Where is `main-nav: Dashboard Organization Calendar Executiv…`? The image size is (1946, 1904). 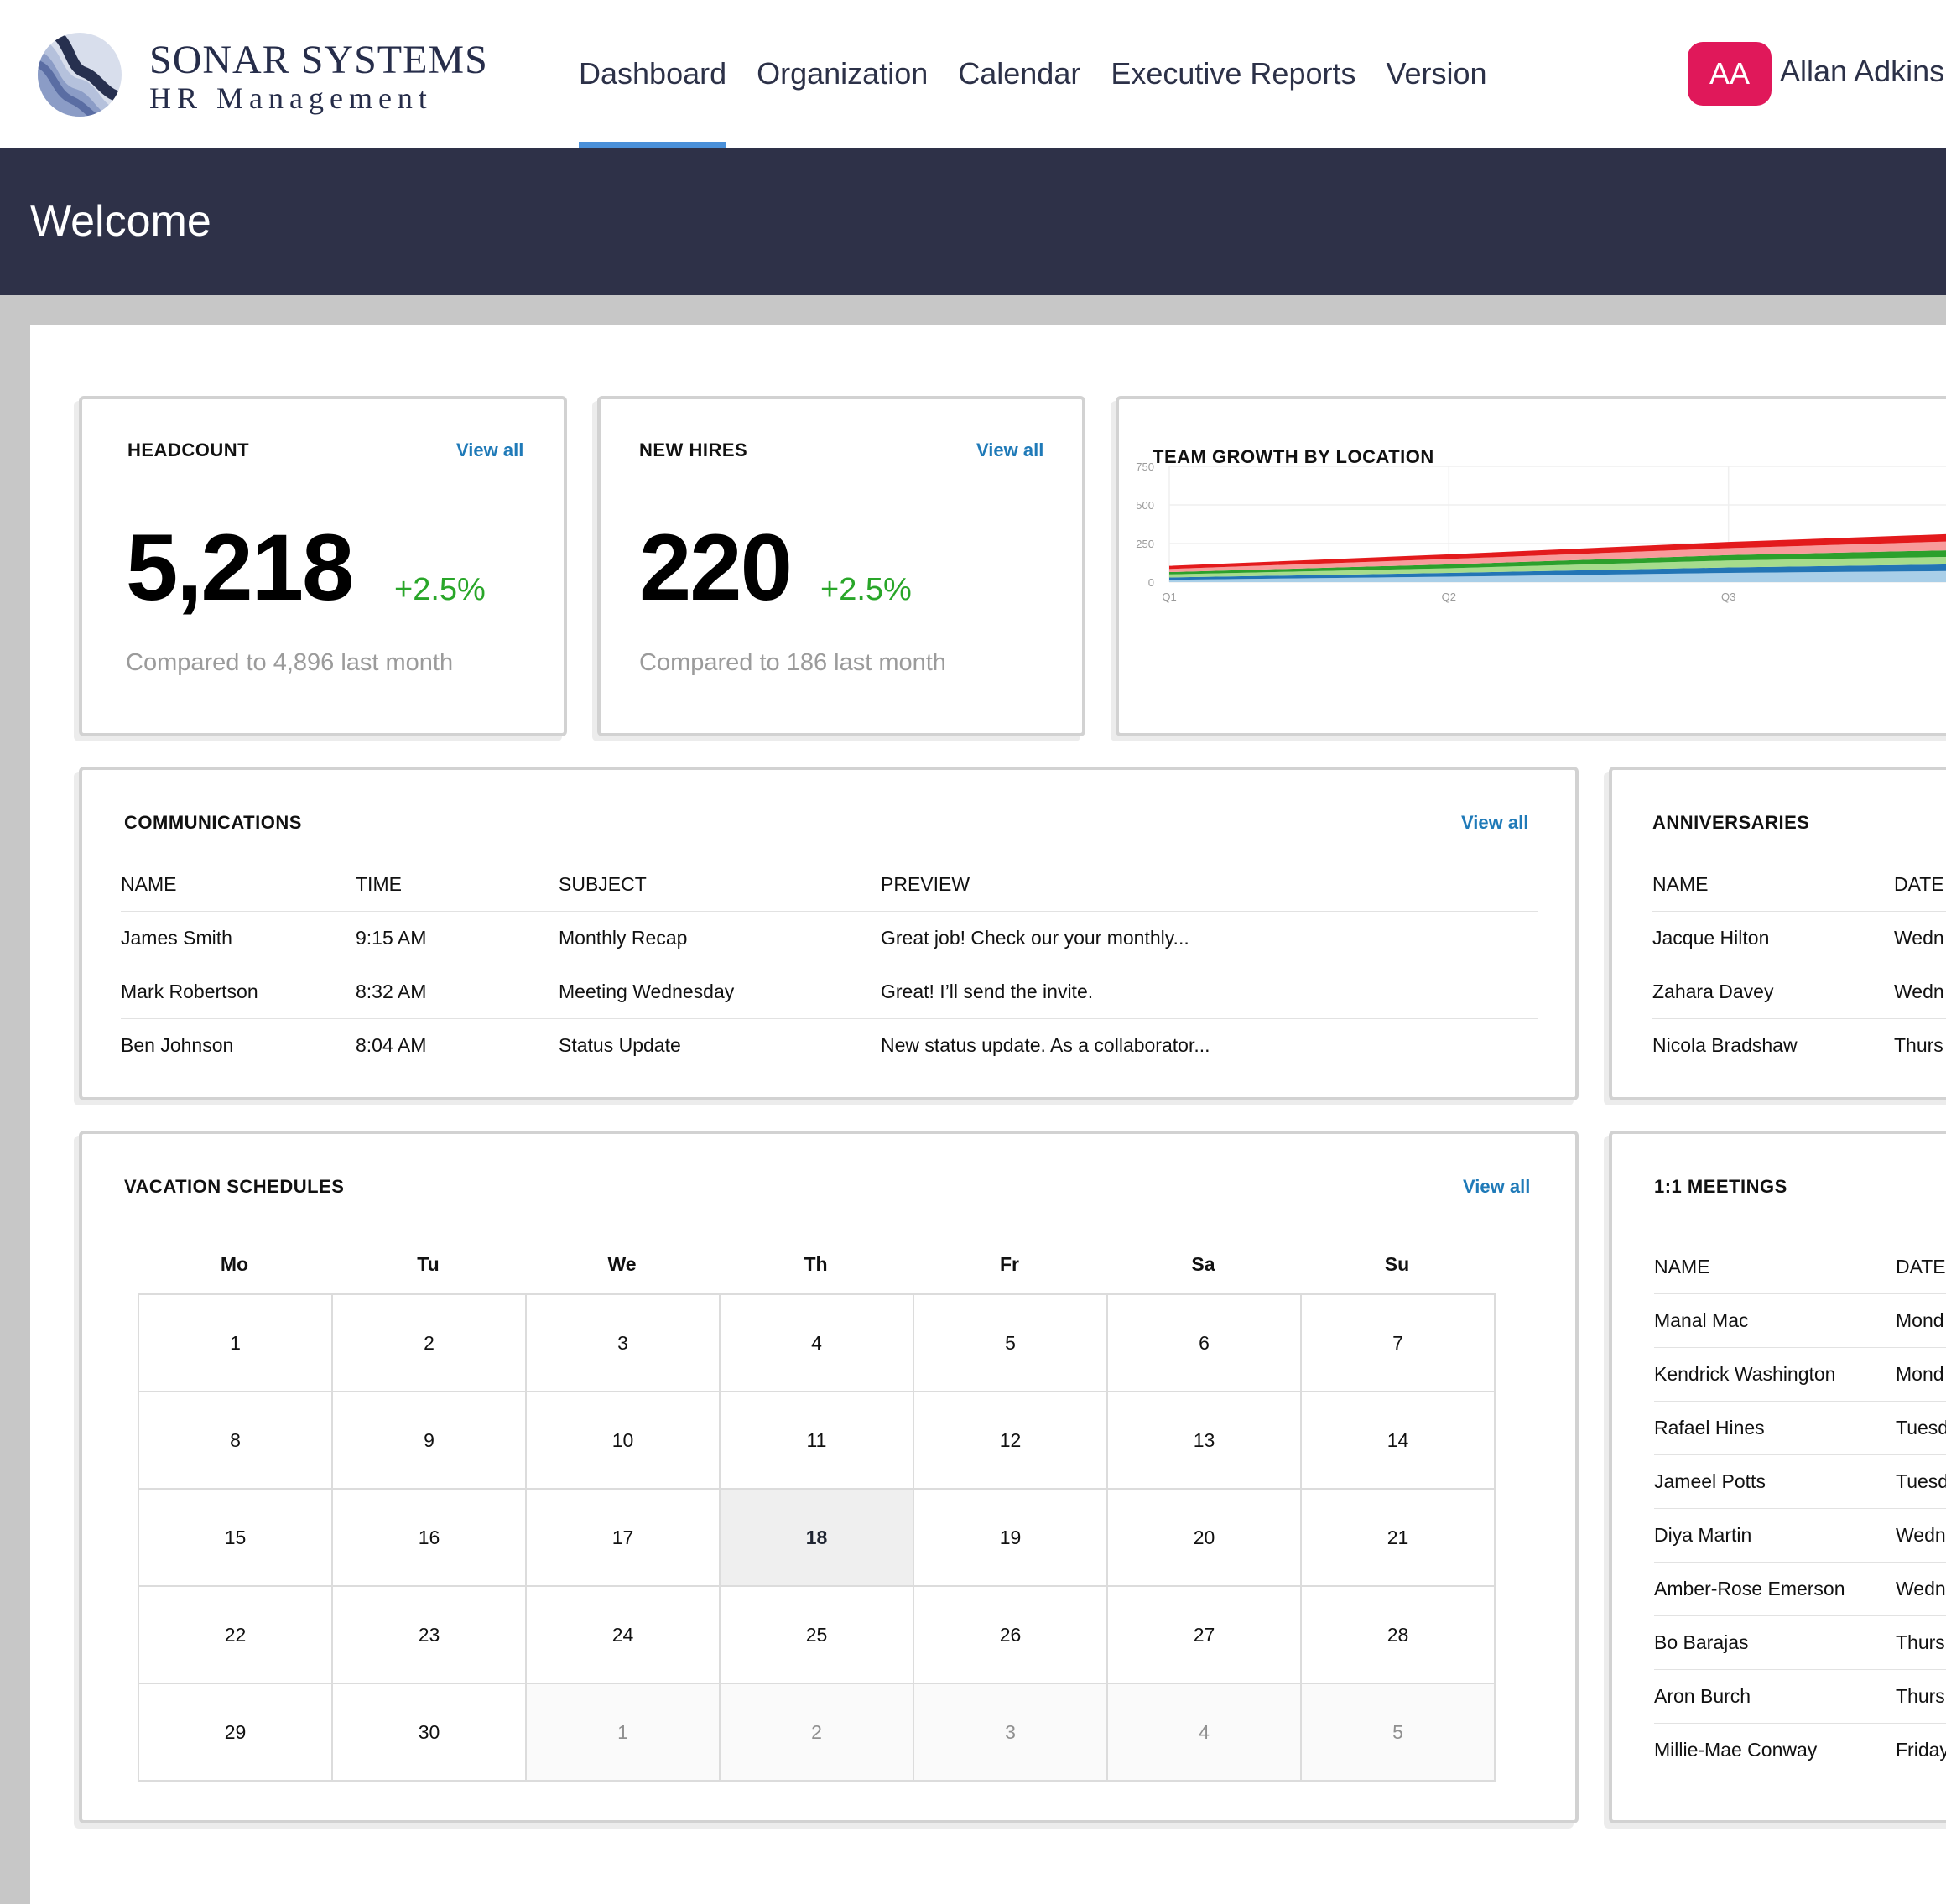 main-nav: Dashboard Organization Calendar Executiv… is located at coordinates (1048, 74).